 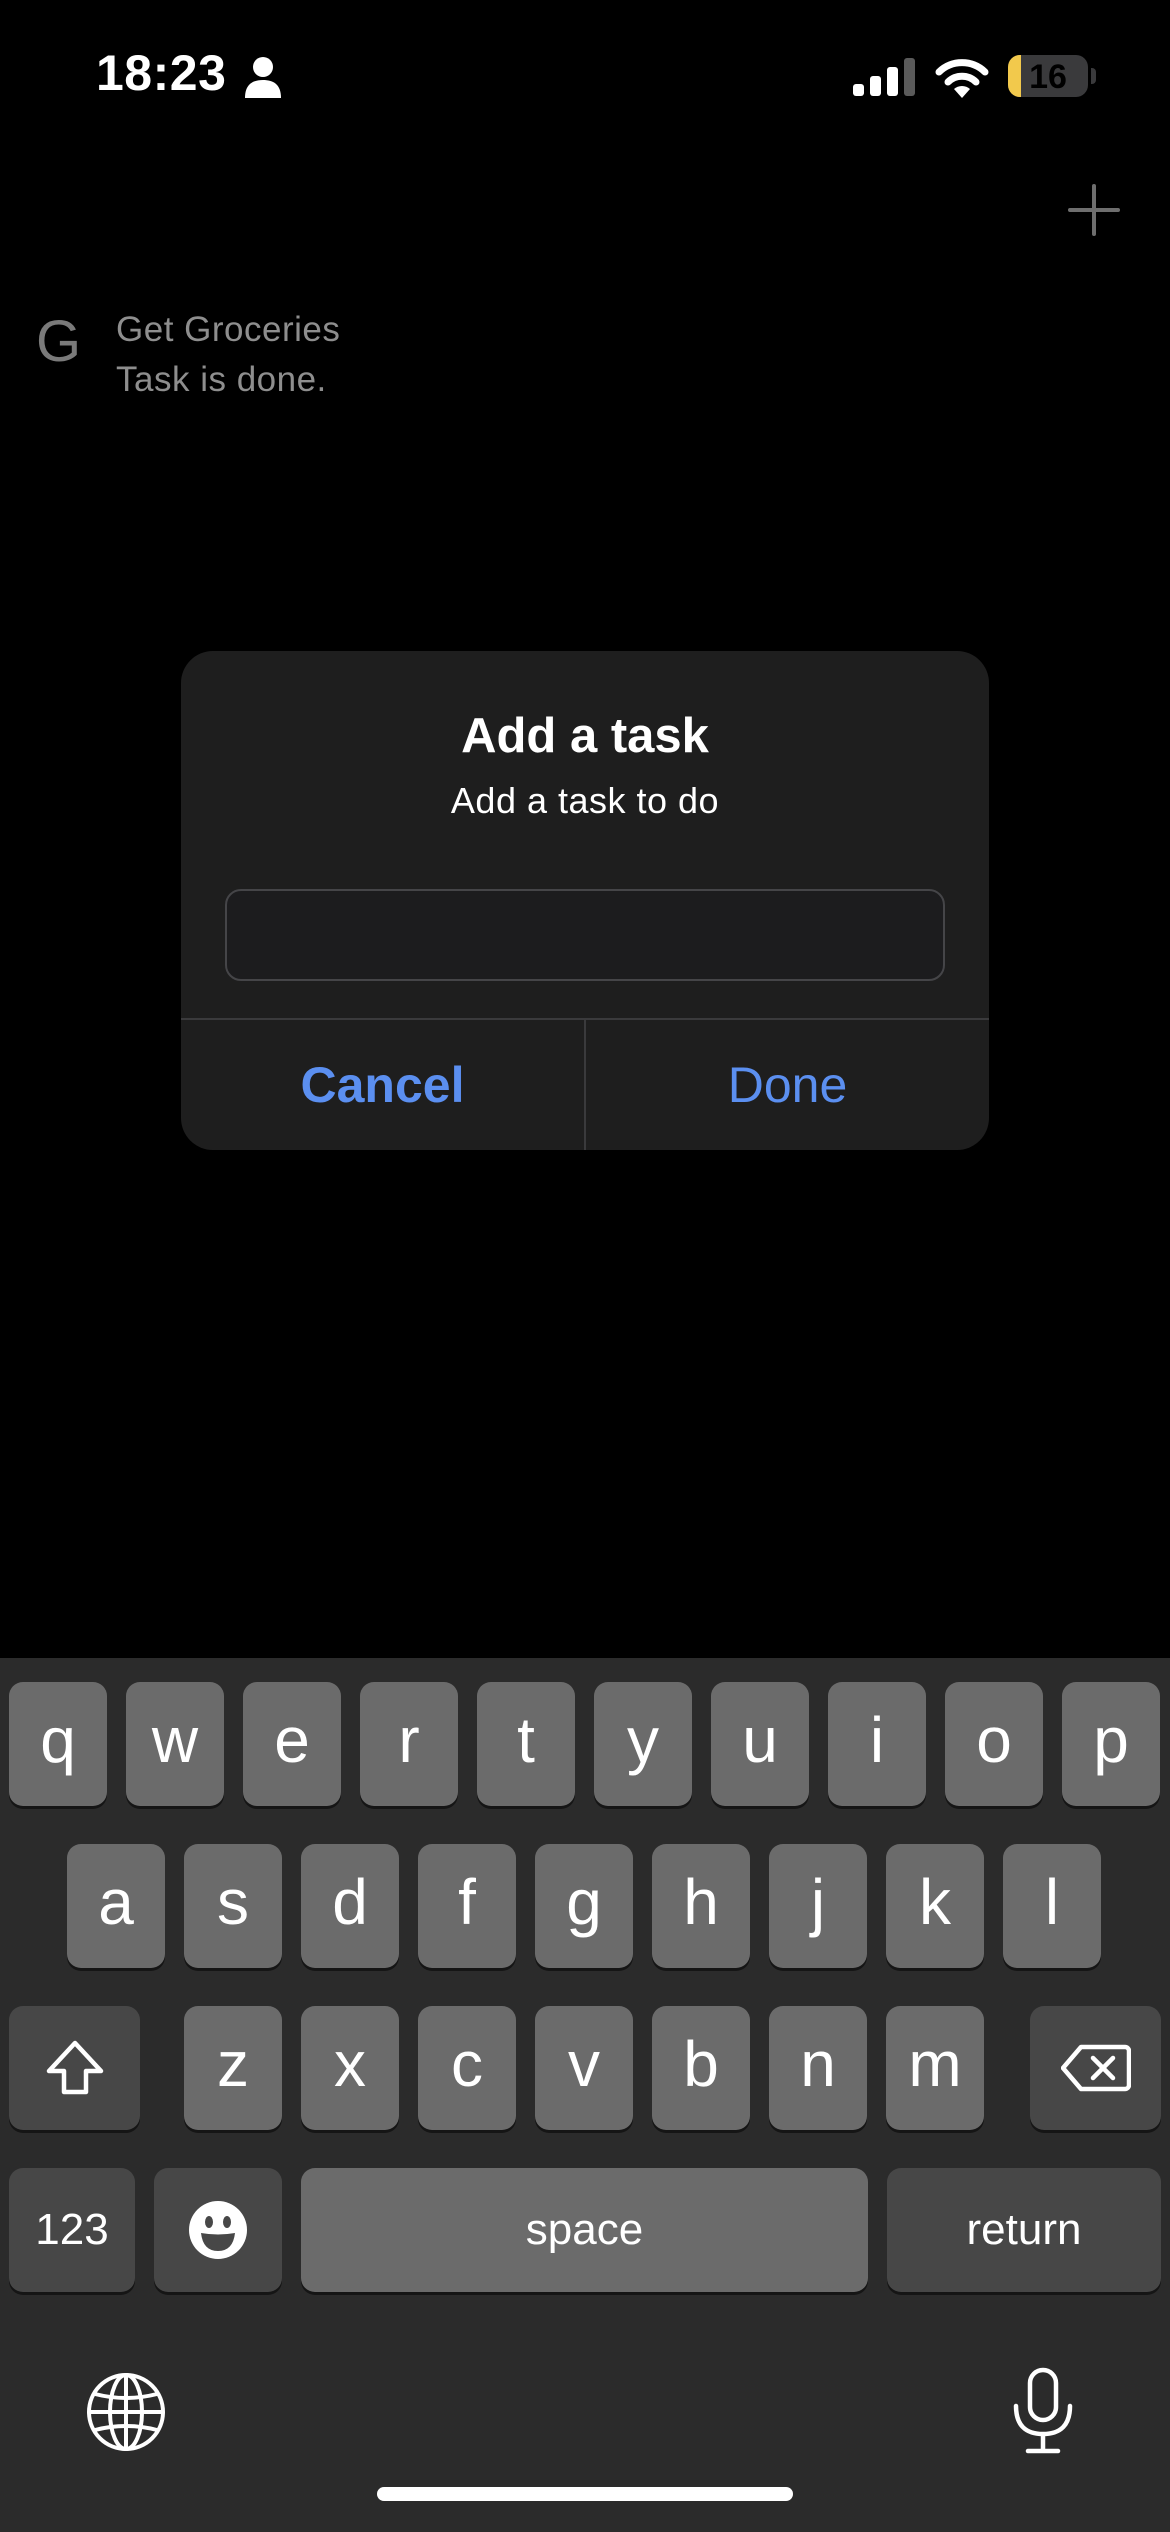 I want to click on task-title: Get Groceries, so click(x=228, y=329).